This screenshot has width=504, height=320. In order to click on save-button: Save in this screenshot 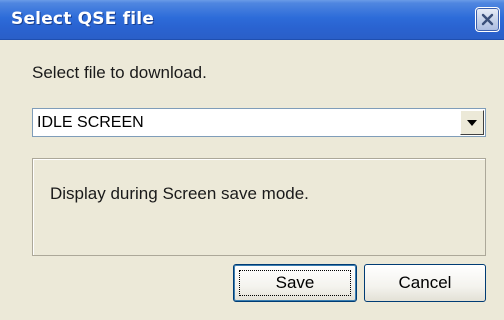, I will do `click(295, 283)`.